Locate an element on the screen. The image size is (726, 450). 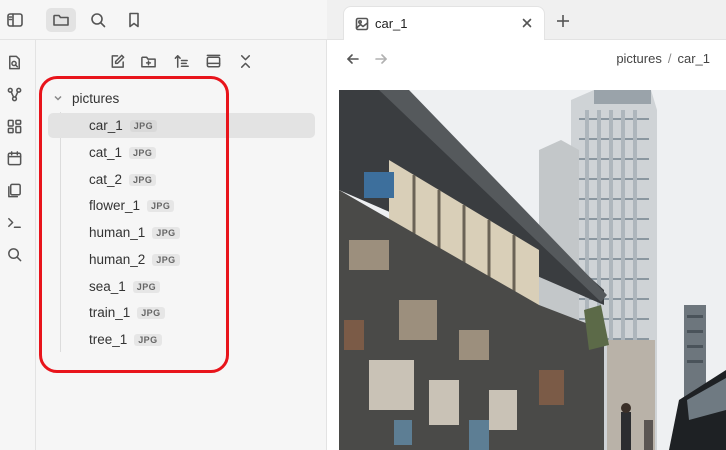
tab-title: car_1 is located at coordinates (391, 23).